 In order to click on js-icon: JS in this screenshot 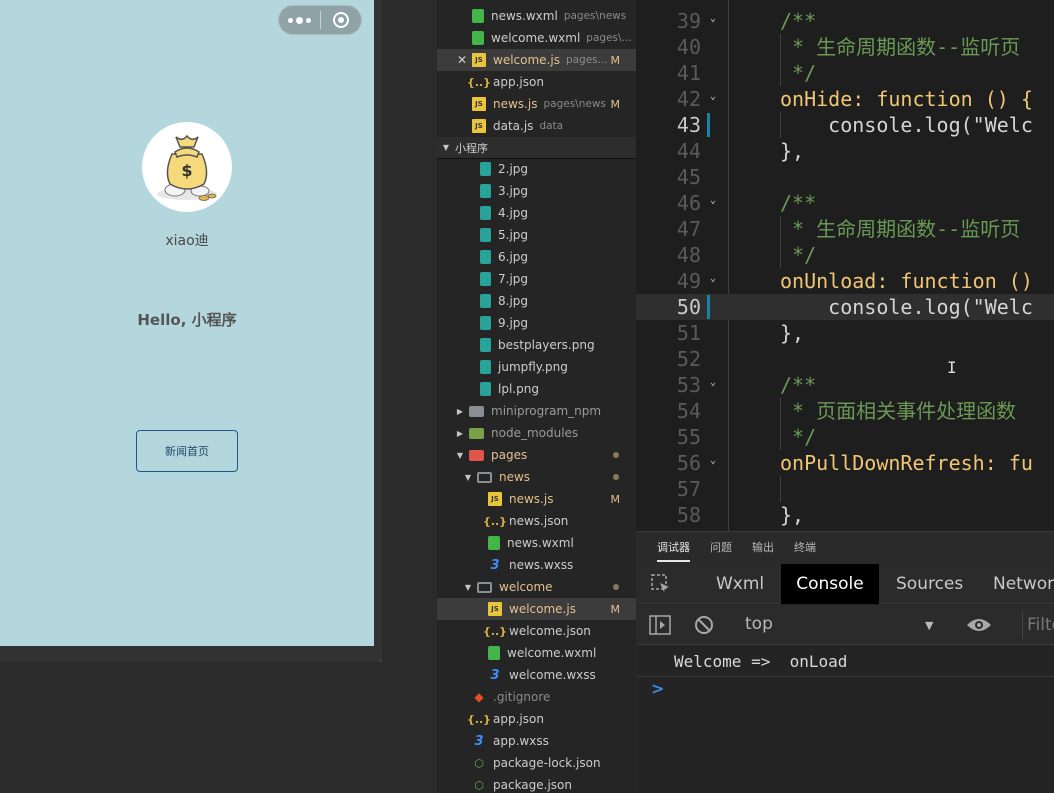, I will do `click(495, 609)`.